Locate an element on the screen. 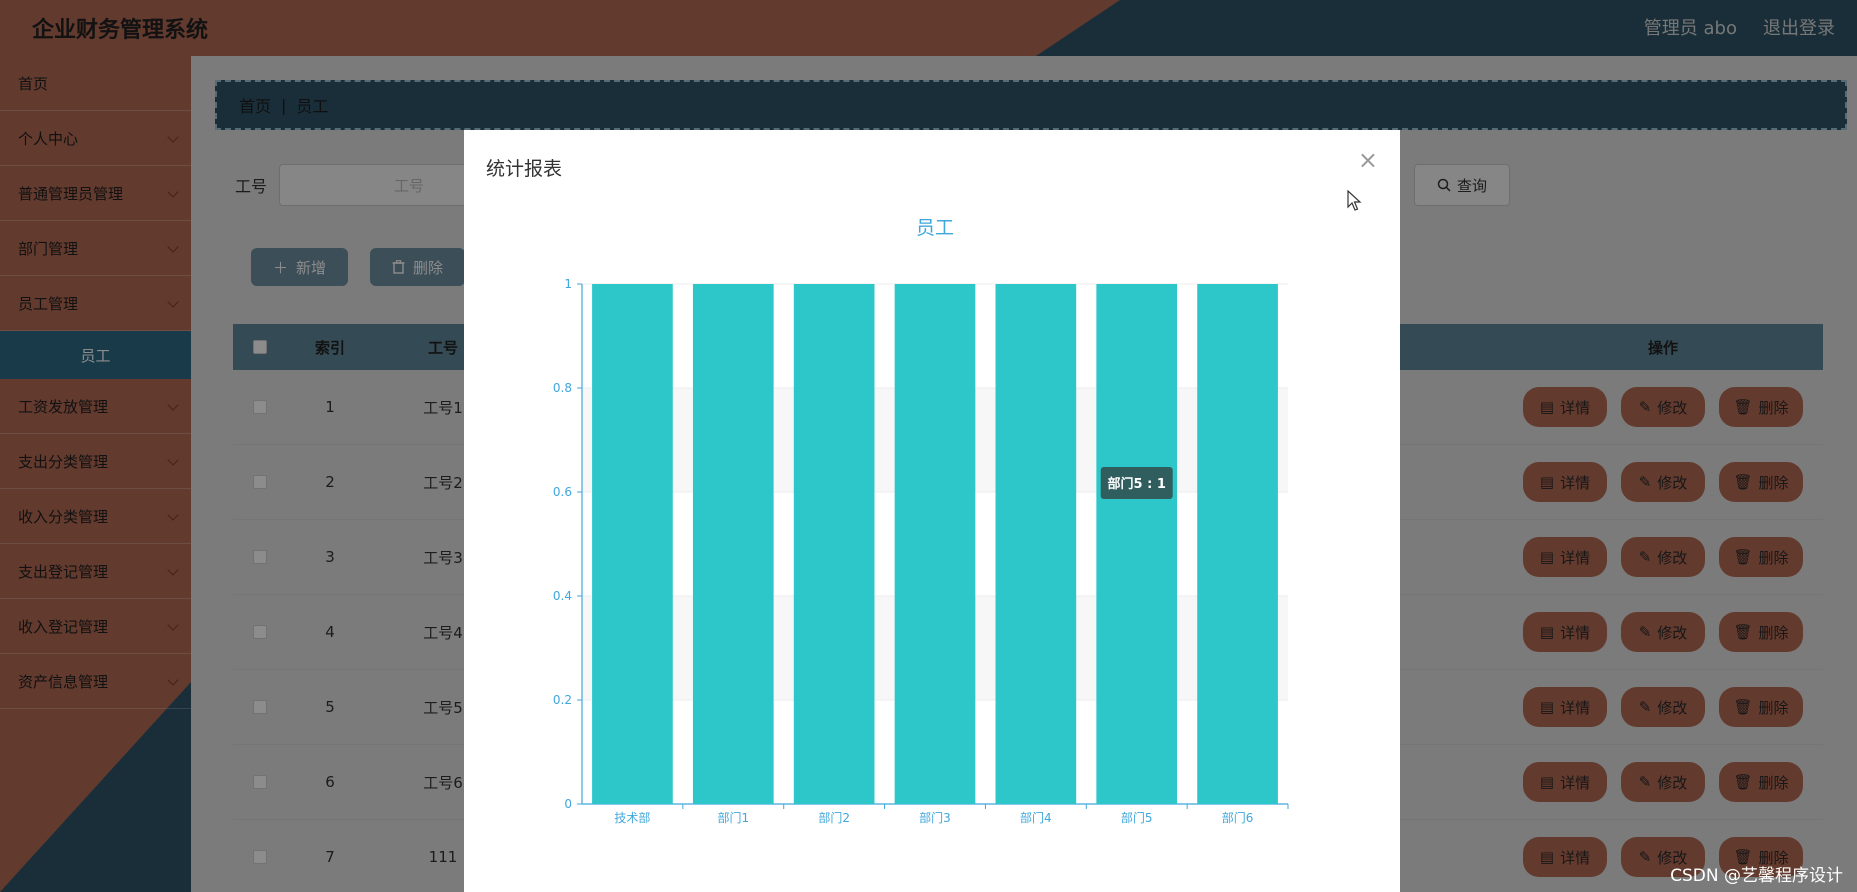  x-tick-label: 部门2 is located at coordinates (834, 817).